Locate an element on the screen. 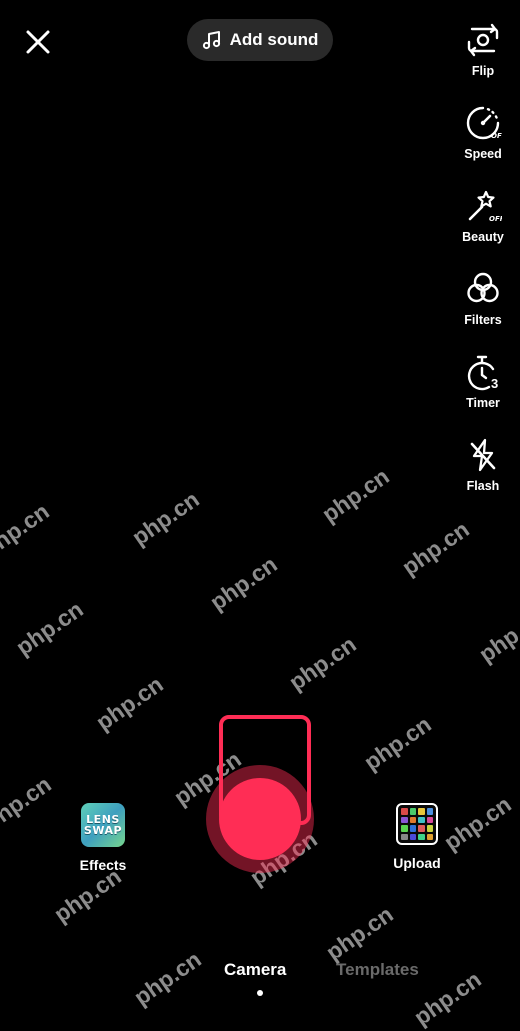 This screenshot has width=520, height=1031. speed-gauge-icon: OFF is located at coordinates (484, 123).